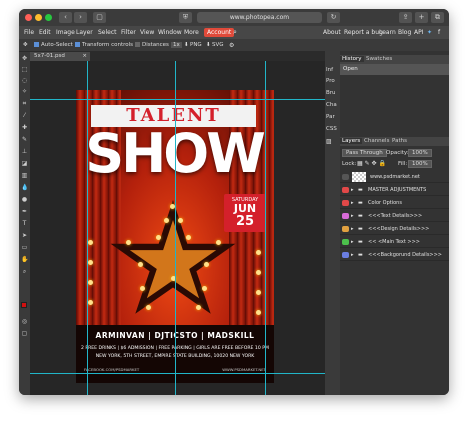  What do you see at coordinates (45, 32) in the screenshot?
I see `menu-edit: Edit` at bounding box center [45, 32].